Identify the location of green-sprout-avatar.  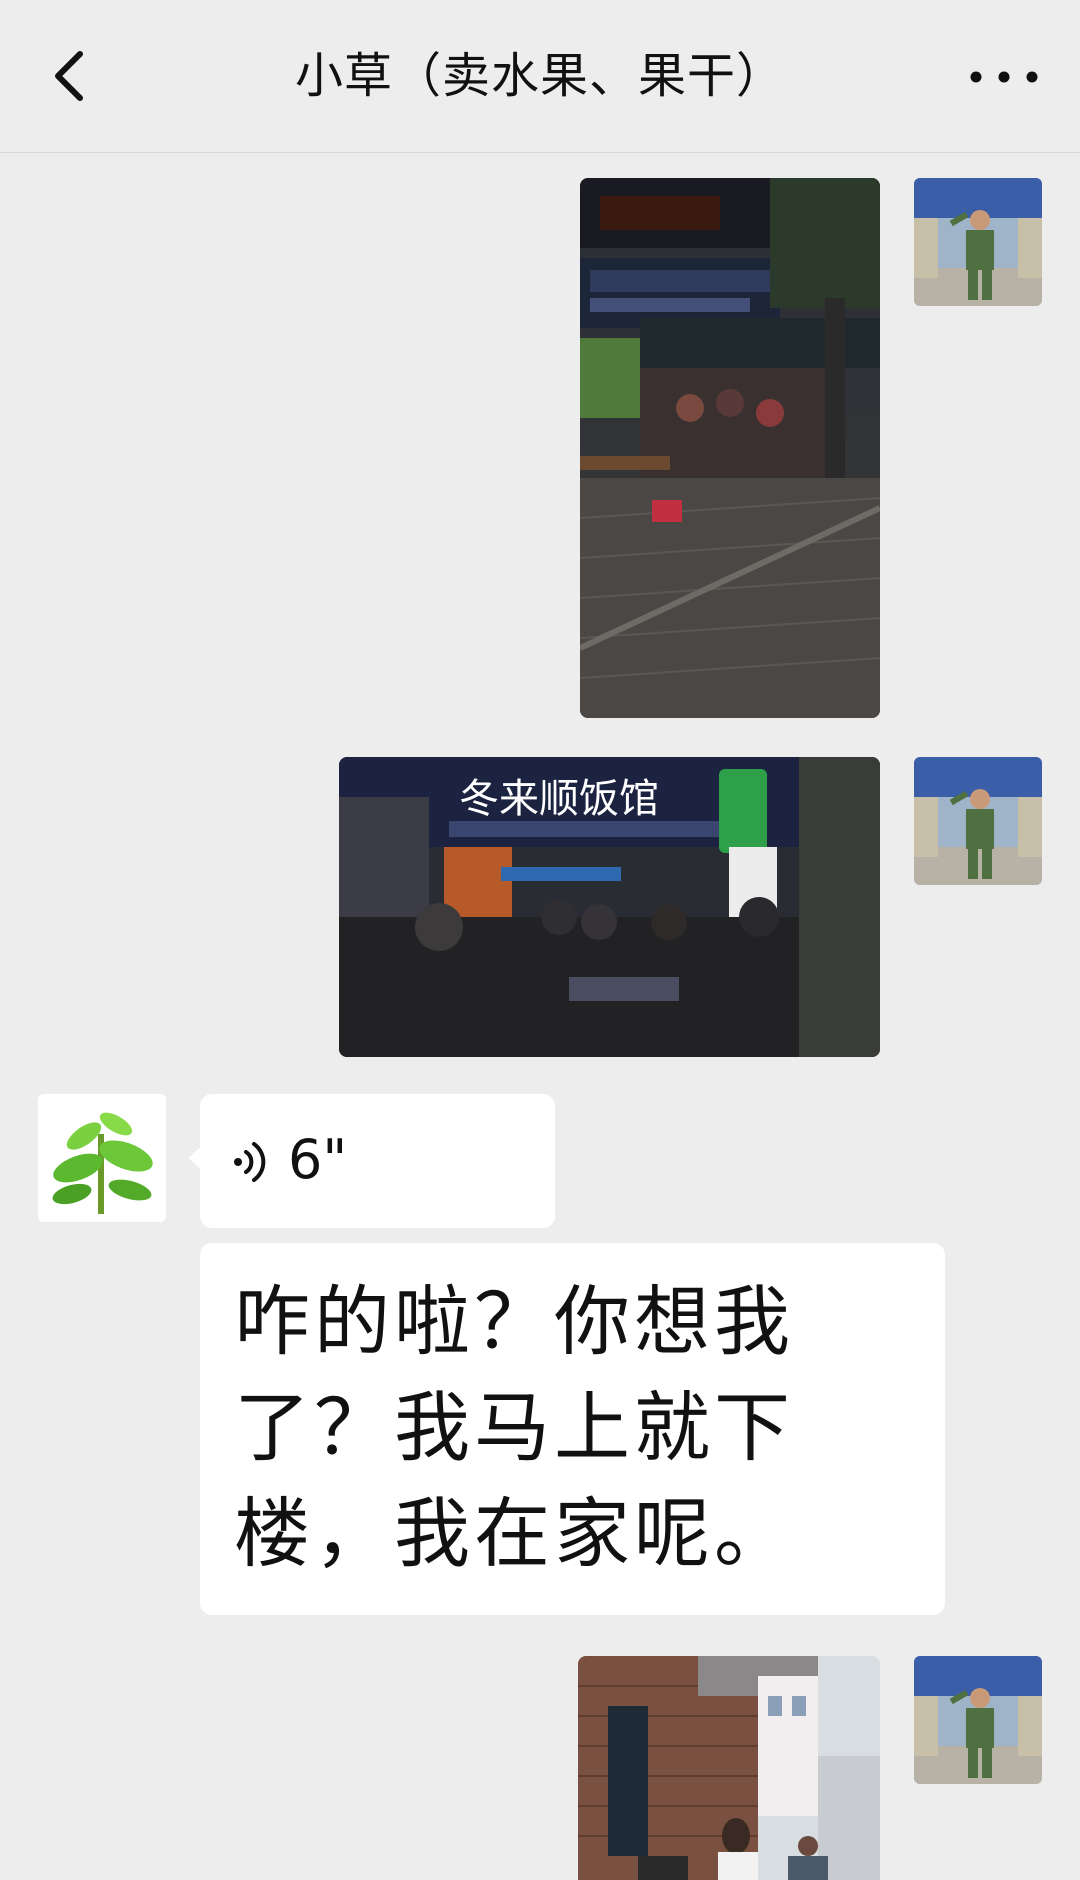
(102, 1158).